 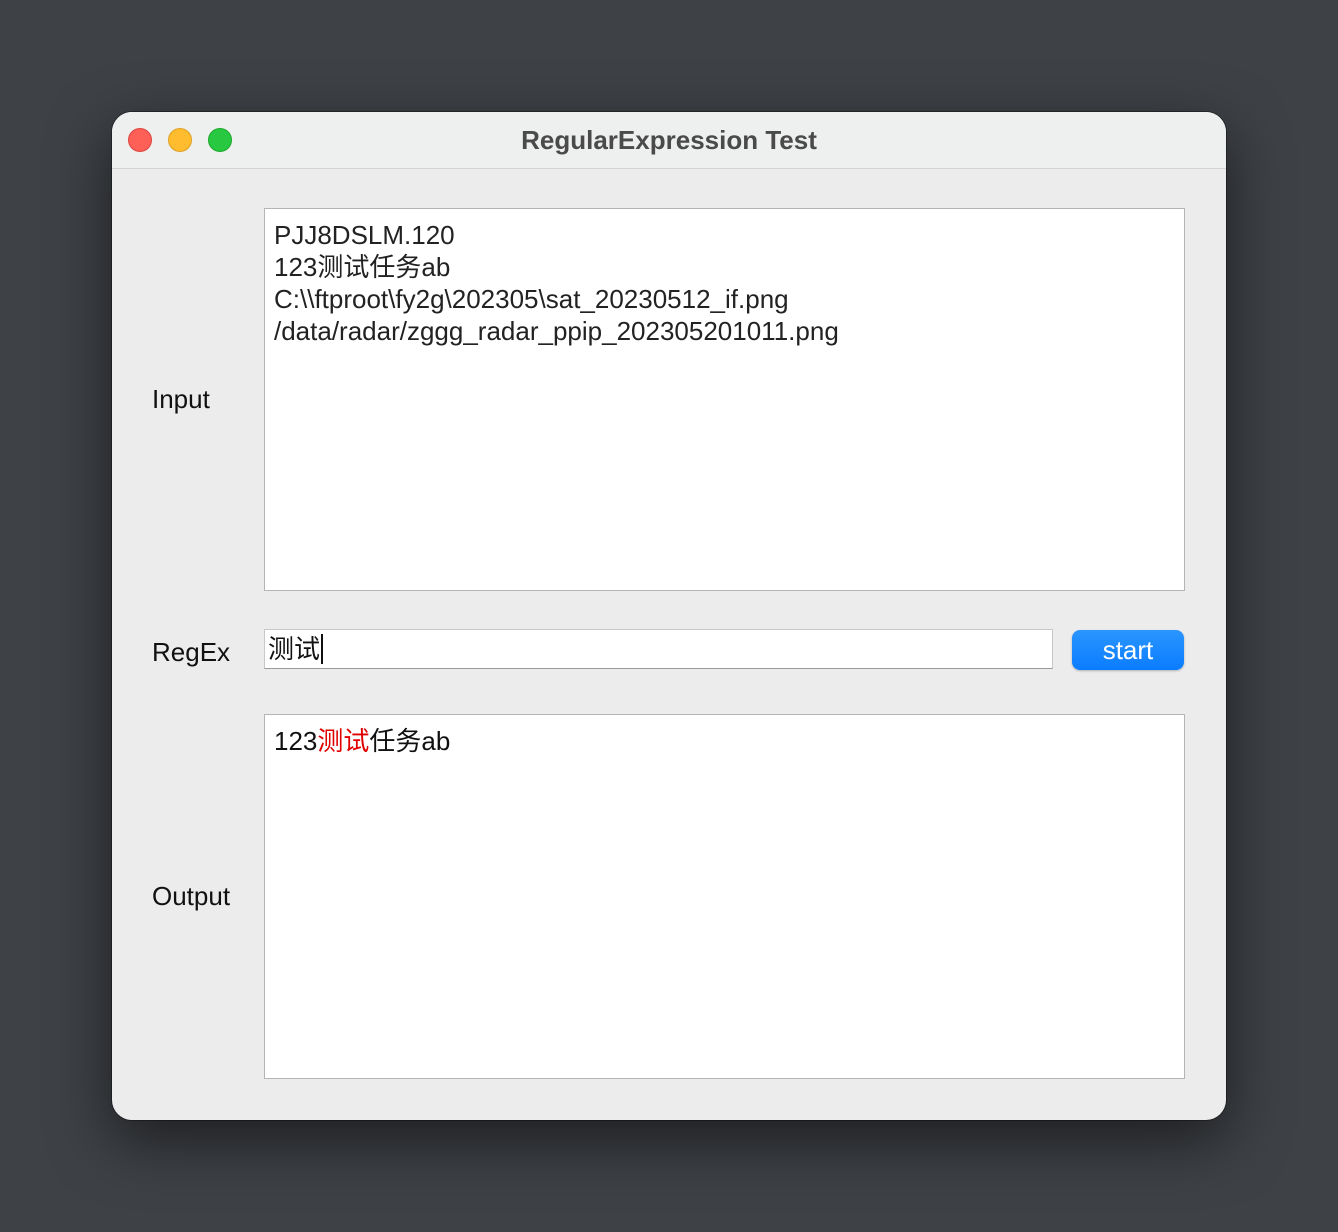 What do you see at coordinates (181, 399) in the screenshot?
I see `input-label: Input` at bounding box center [181, 399].